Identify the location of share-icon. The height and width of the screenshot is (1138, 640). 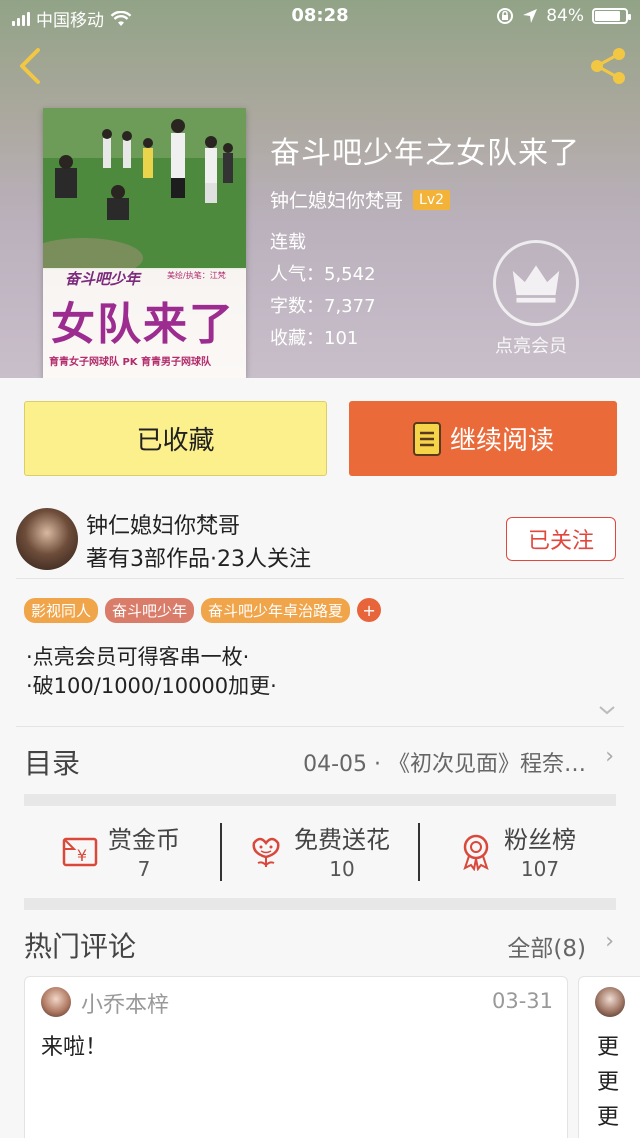
(608, 66).